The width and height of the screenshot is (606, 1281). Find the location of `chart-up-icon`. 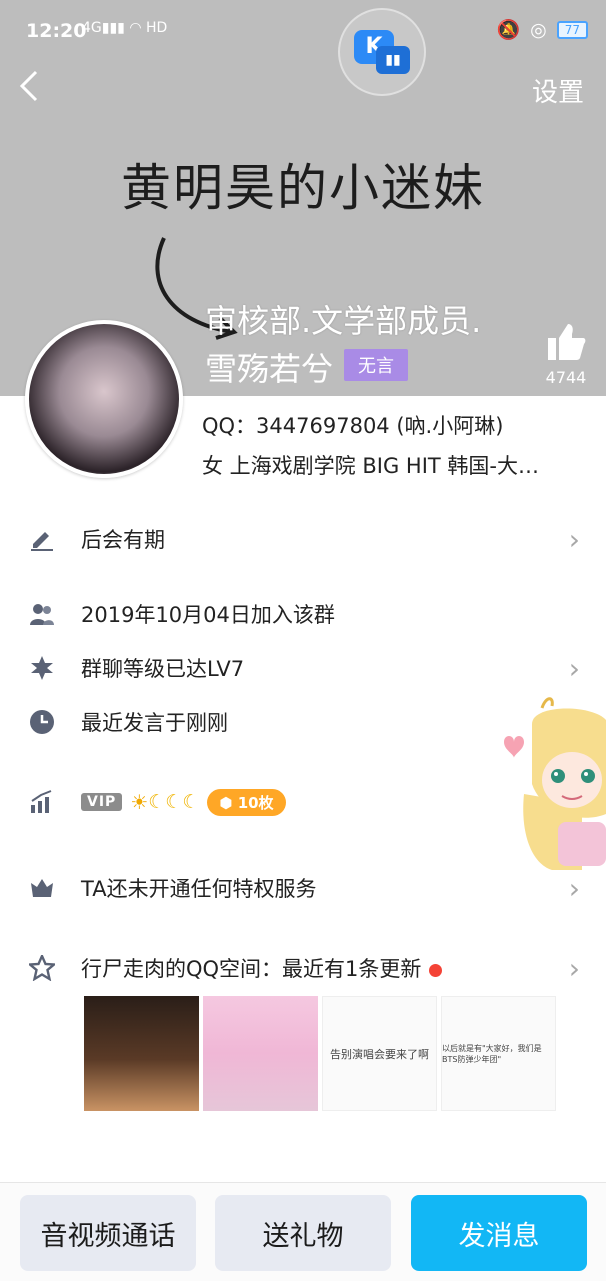

chart-up-icon is located at coordinates (41, 801).